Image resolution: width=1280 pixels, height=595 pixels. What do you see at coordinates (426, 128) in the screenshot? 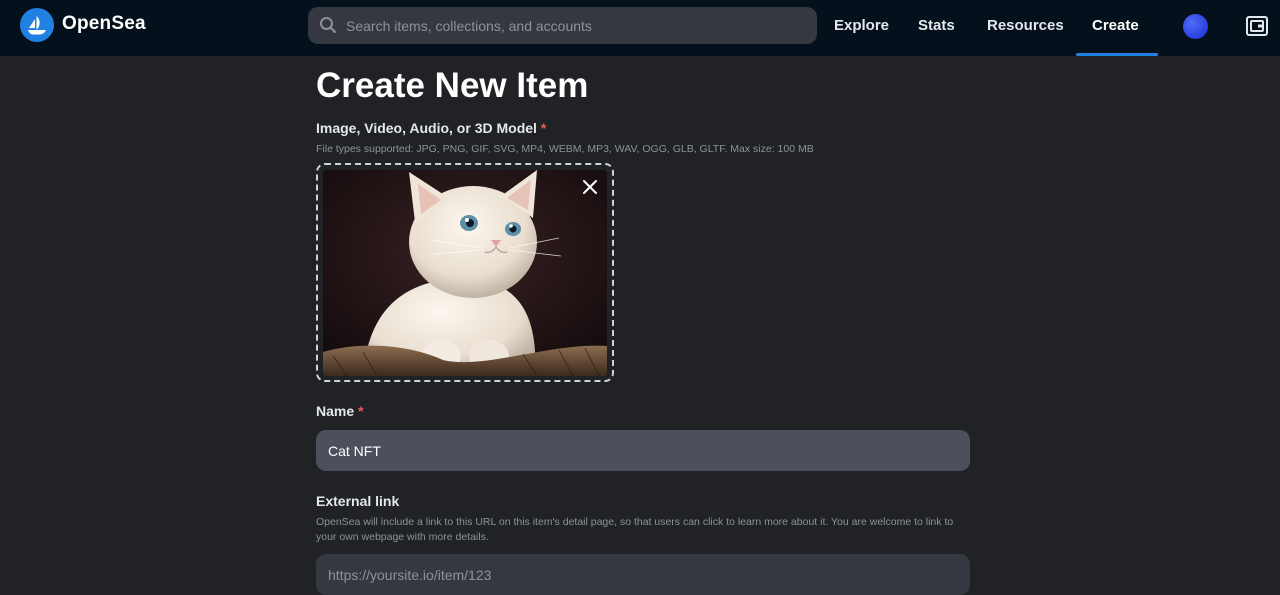
I see `media-label-text: Image, Video, Audio, or 3D Model` at bounding box center [426, 128].